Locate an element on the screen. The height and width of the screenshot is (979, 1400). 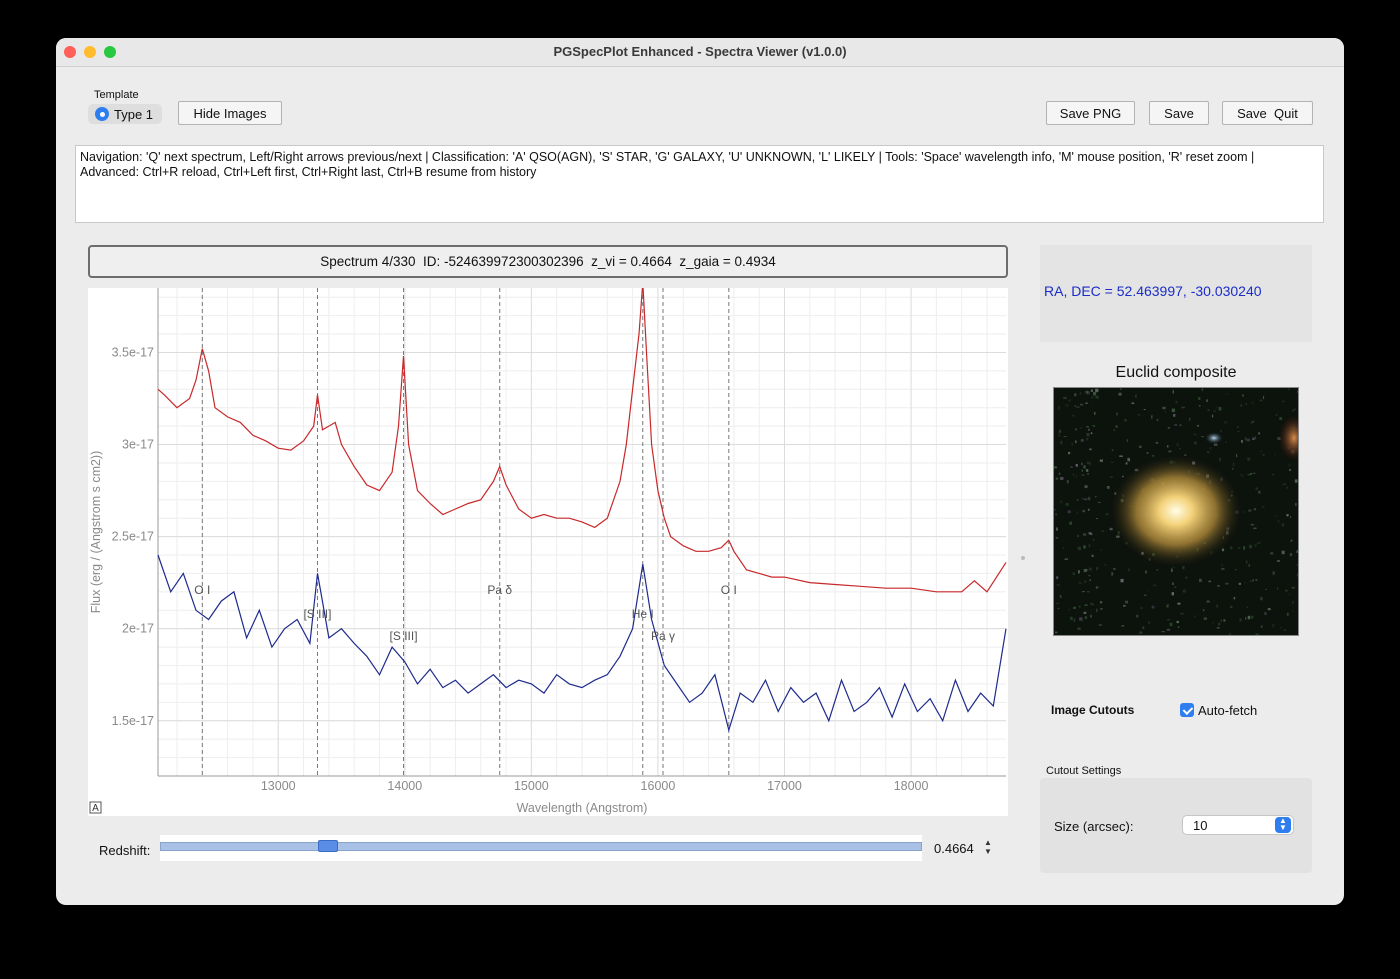
y-tick-label: 1.5e-17 is located at coordinates (133, 721).